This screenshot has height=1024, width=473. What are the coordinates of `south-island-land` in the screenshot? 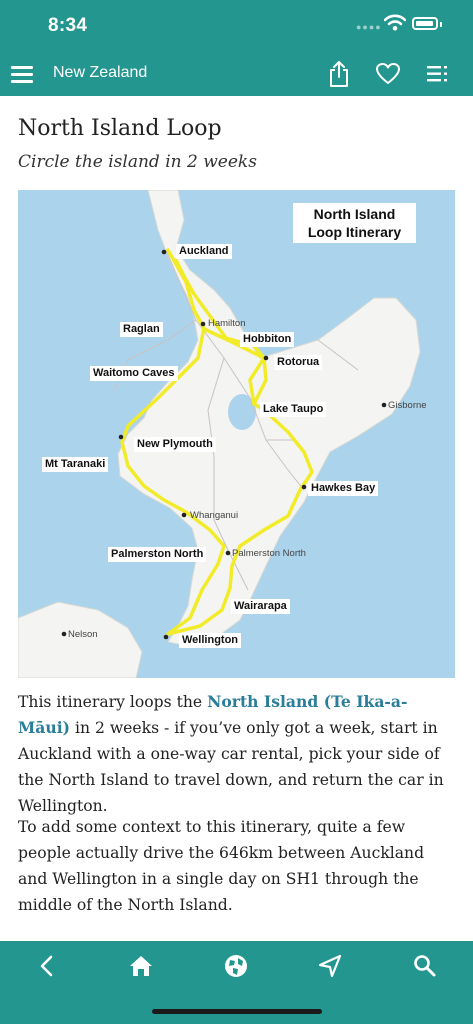 It's located at (80, 639).